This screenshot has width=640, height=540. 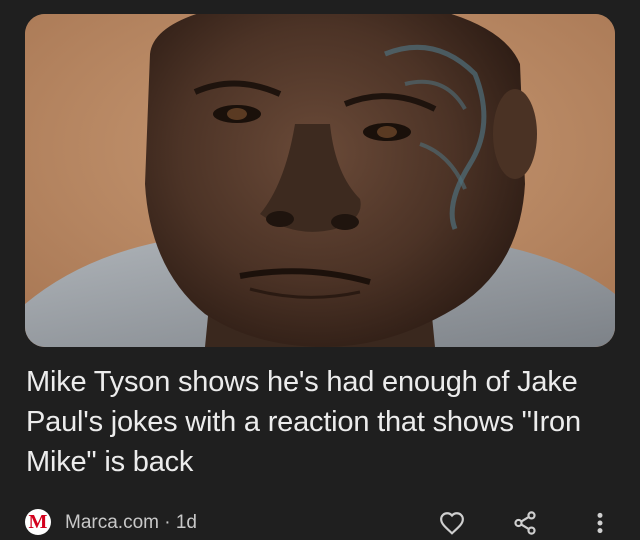 I want to click on source-logo-letter: M, so click(x=38, y=522).